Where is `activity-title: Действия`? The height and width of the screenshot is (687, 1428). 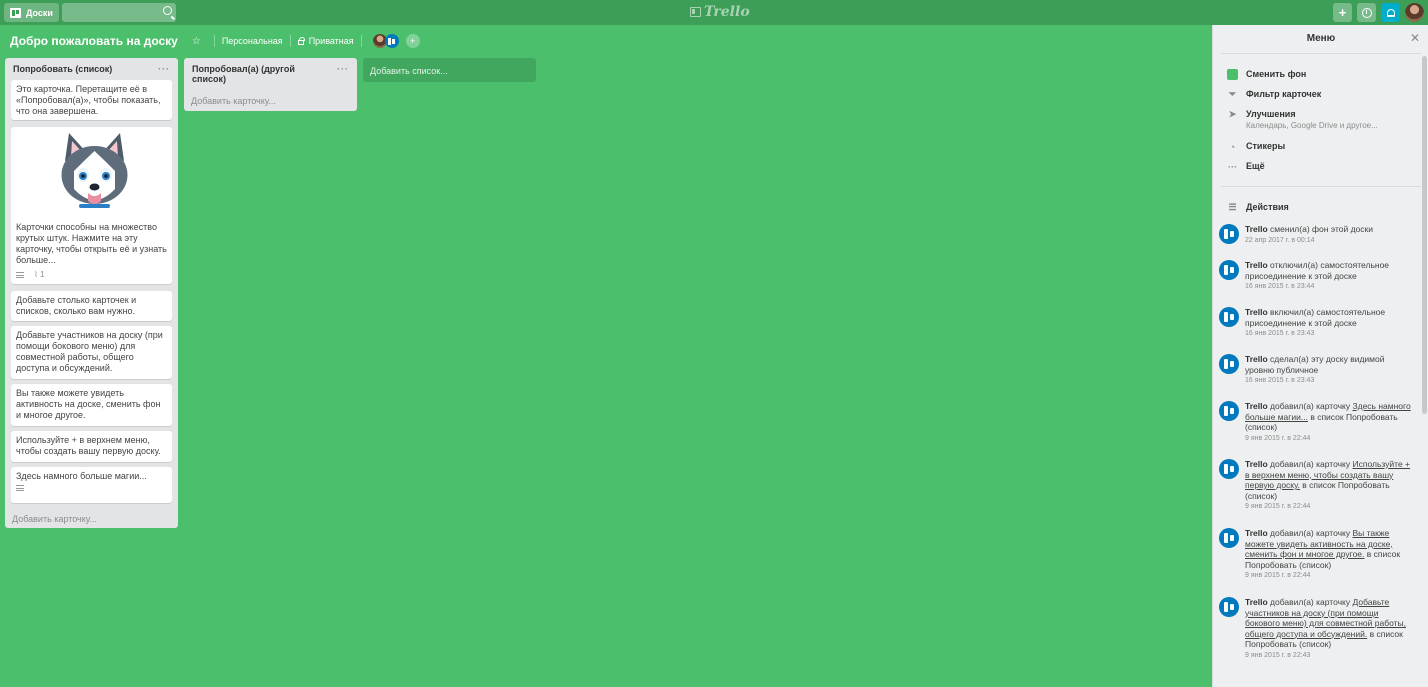
activity-title: Действия is located at coordinates (1267, 207).